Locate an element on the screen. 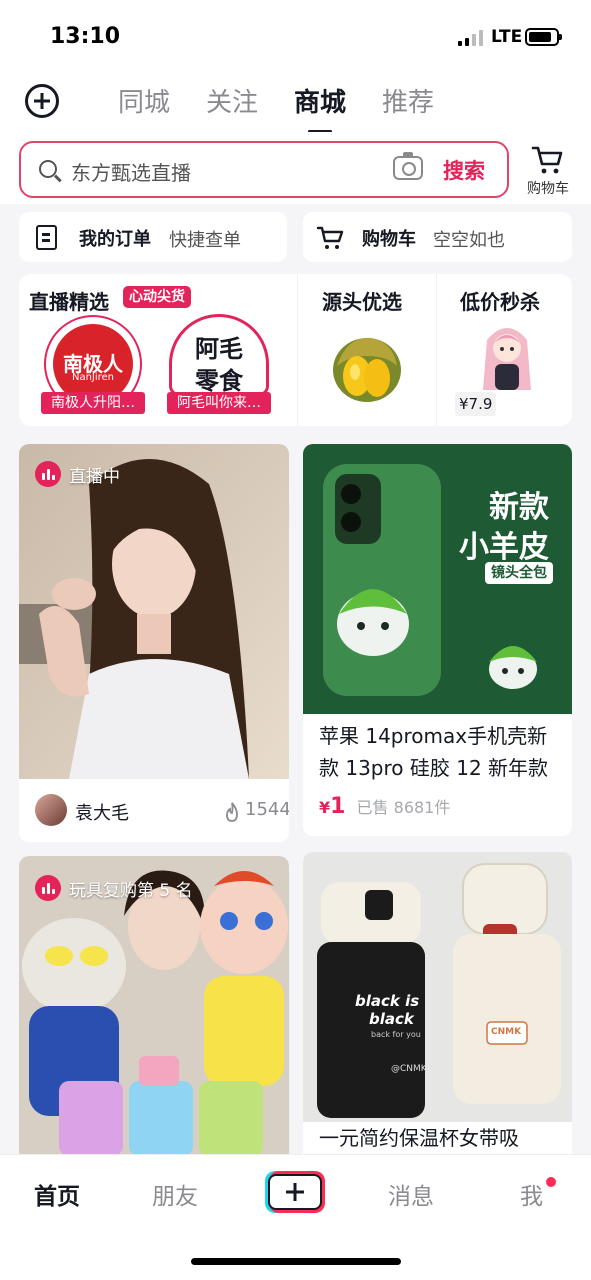 The height and width of the screenshot is (1280, 591). status-bar: 13:10 LTE is located at coordinates (295, 35).